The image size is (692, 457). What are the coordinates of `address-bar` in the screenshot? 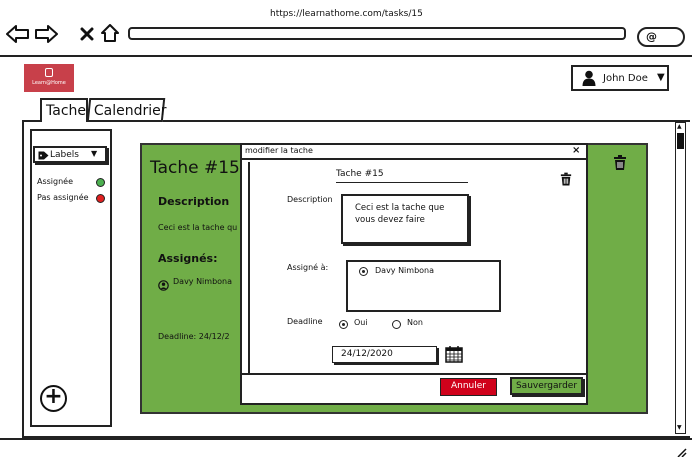 It's located at (377, 33).